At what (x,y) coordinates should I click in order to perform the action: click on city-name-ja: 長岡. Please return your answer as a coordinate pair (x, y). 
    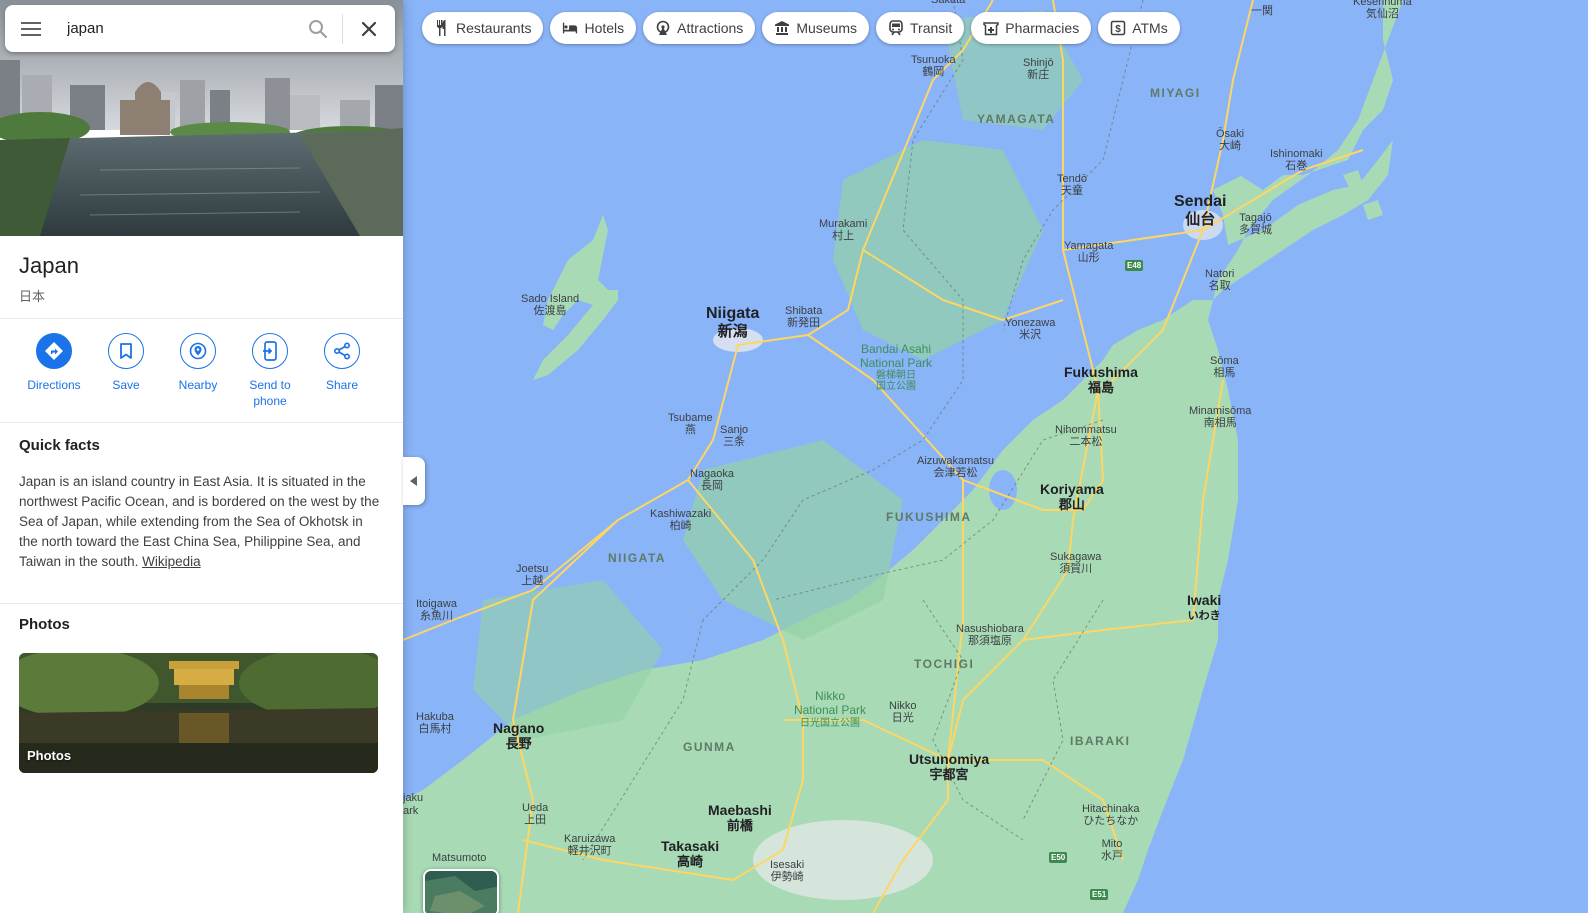
    Looking at the image, I should click on (712, 486).